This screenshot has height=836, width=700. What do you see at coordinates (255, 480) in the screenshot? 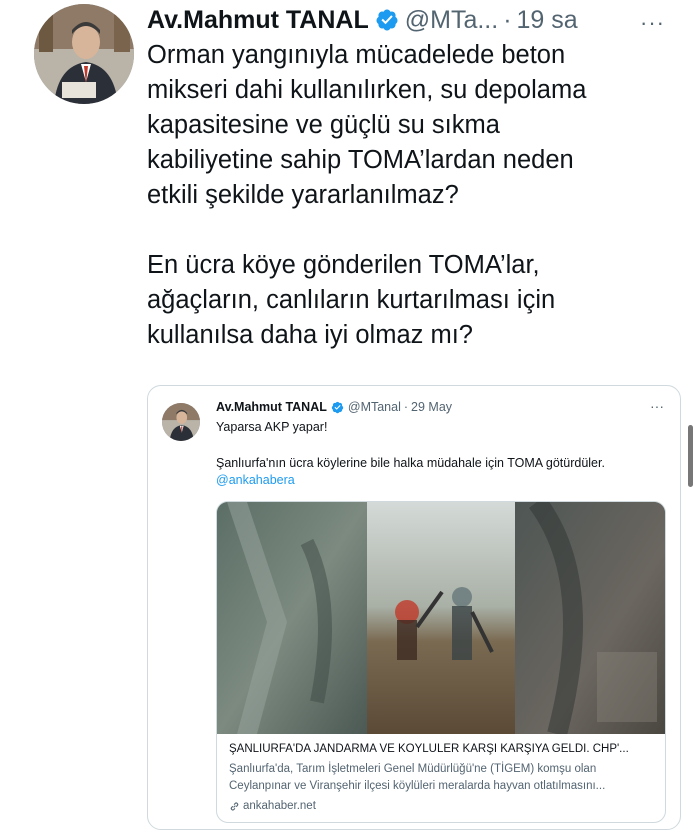
I see `mention-link: @ankahabera` at bounding box center [255, 480].